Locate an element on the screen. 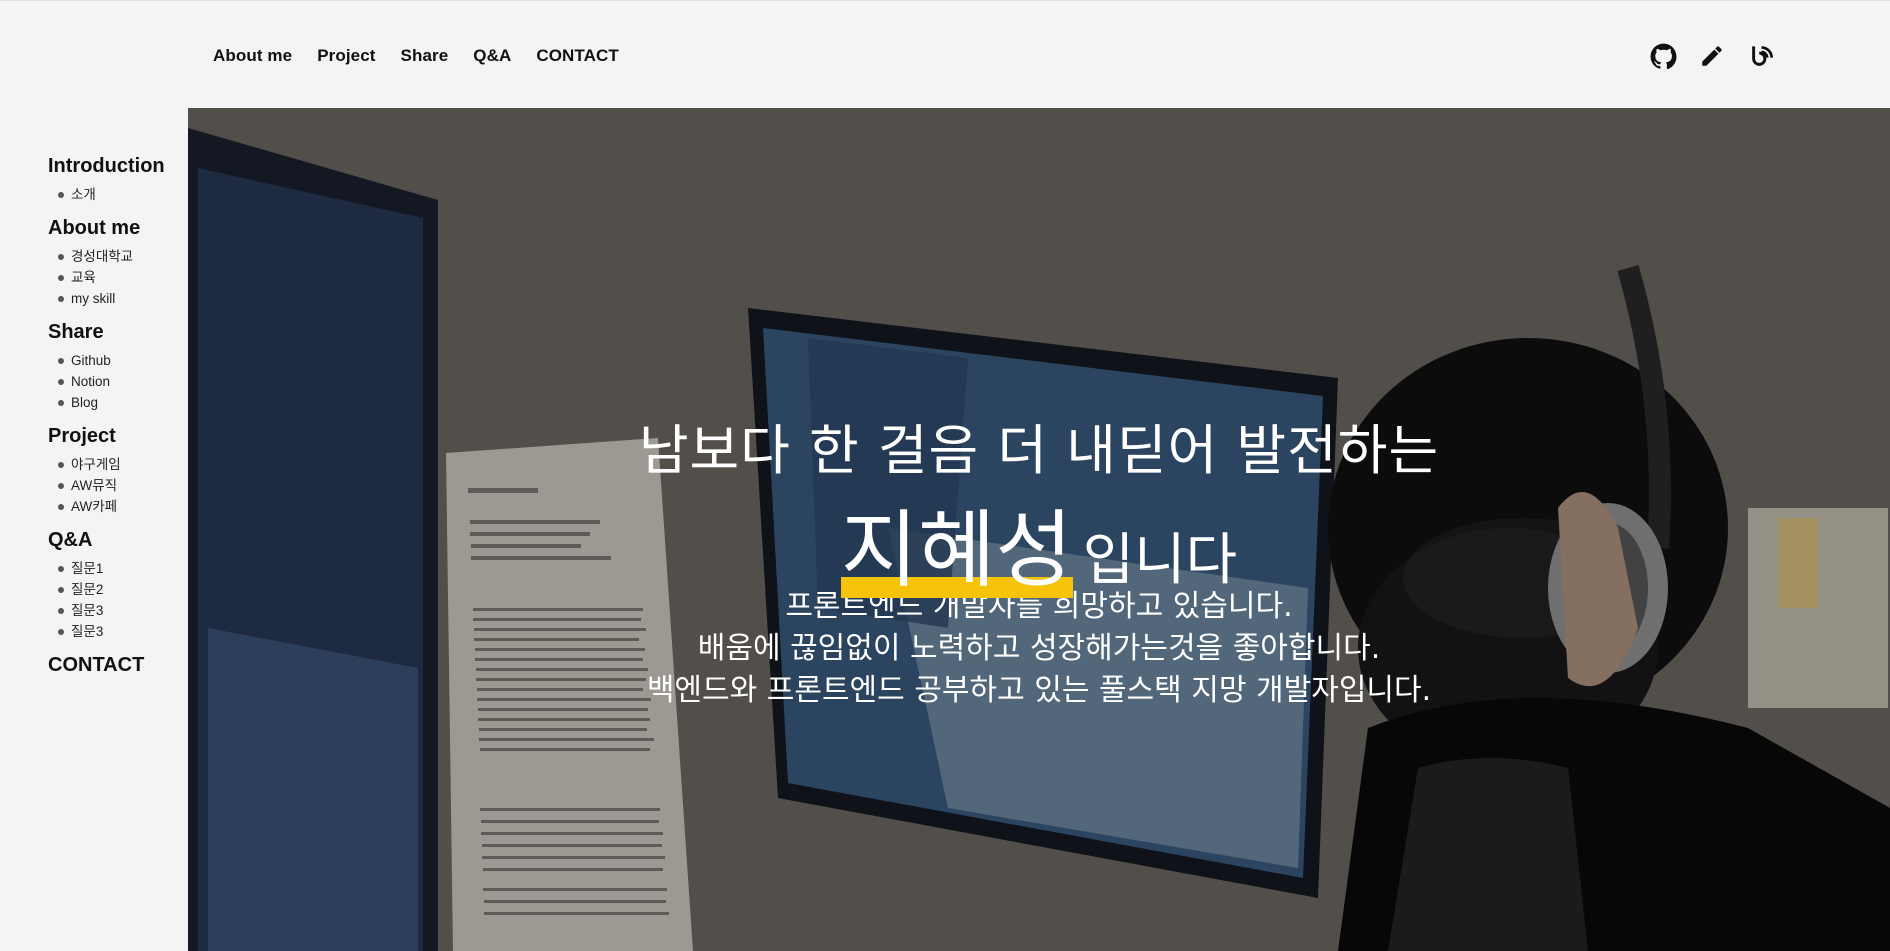 The height and width of the screenshot is (951, 1890). sidebar-section-project: Project 야구게임 AW뮤직 AW카페 is located at coordinates (118, 471).